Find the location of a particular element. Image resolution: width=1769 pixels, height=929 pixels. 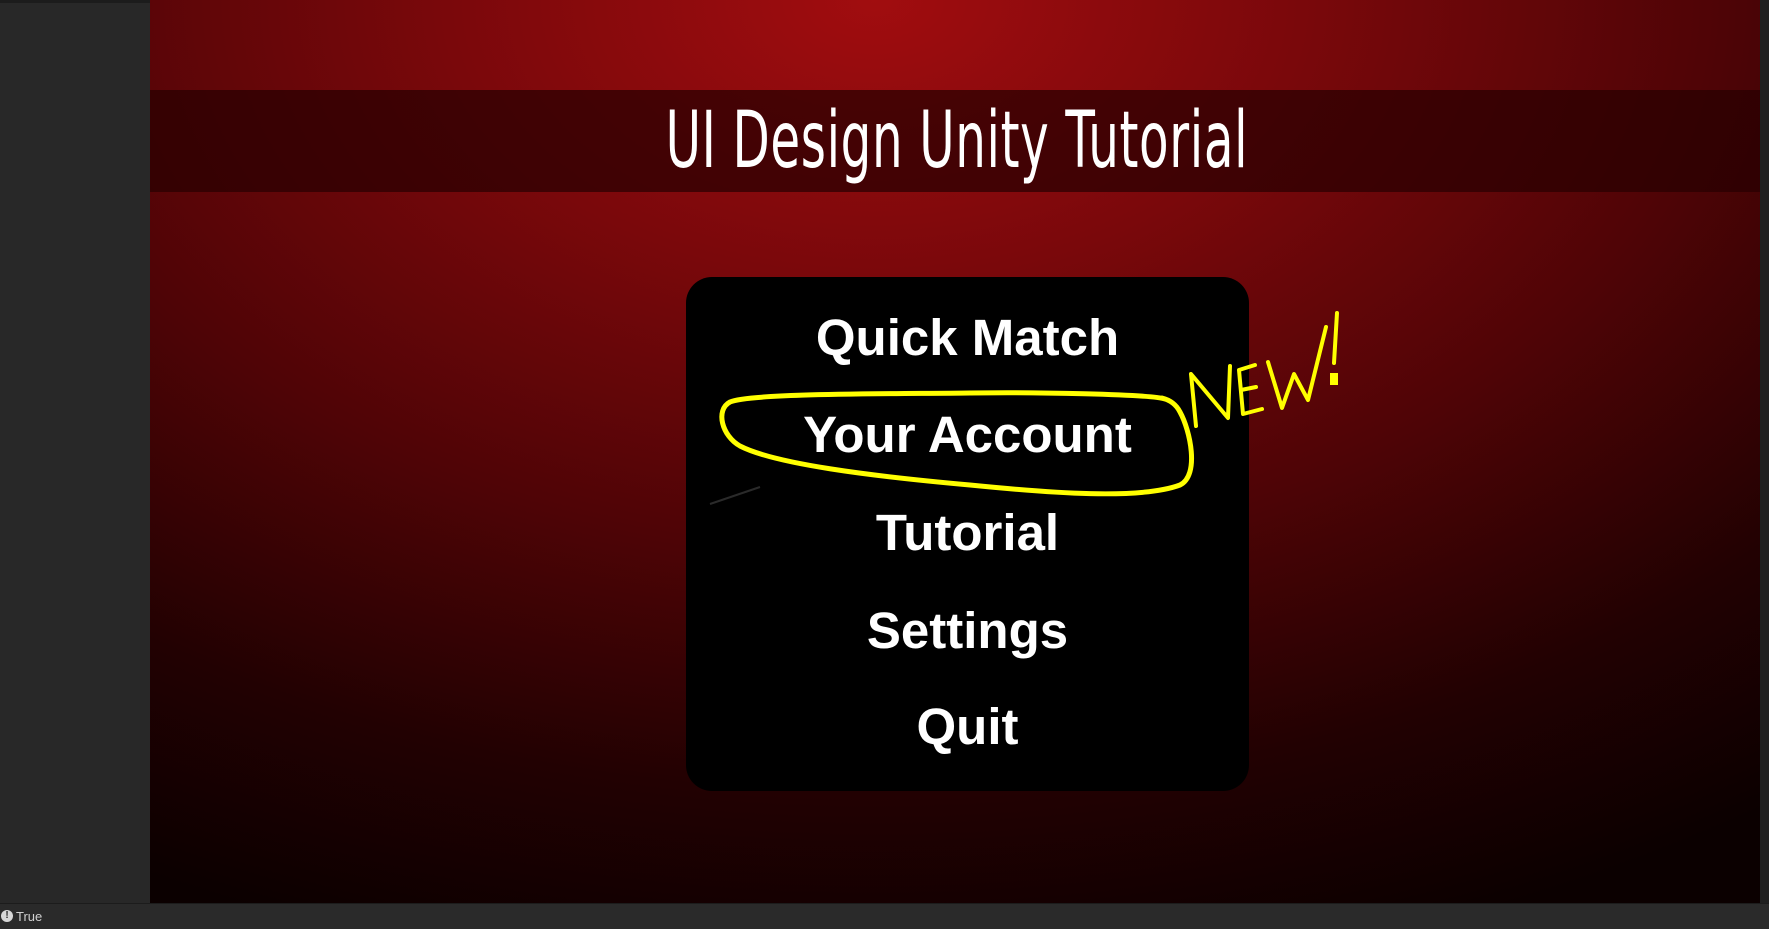

quick-match-button: Quick Match is located at coordinates (967, 338).